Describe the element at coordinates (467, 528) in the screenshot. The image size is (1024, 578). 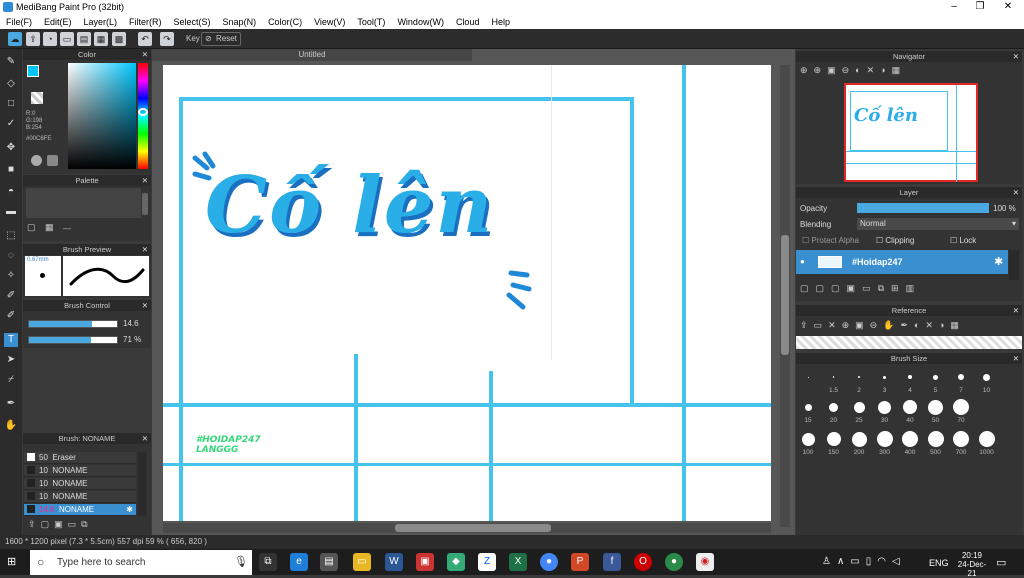
I see `horizontal-scrollbar` at that location.